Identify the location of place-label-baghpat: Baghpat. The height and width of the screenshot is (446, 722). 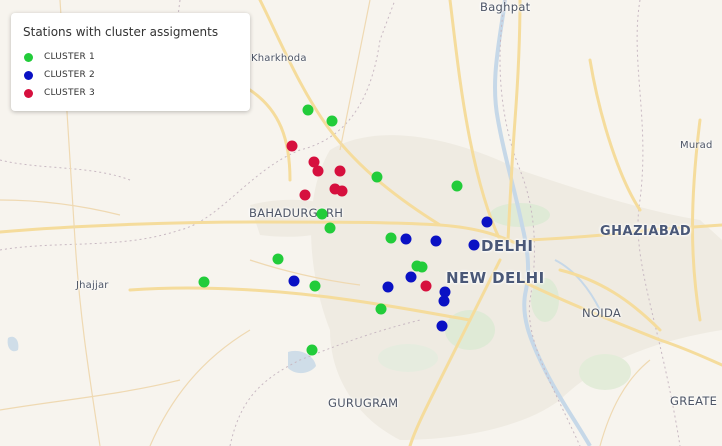
(505, 7).